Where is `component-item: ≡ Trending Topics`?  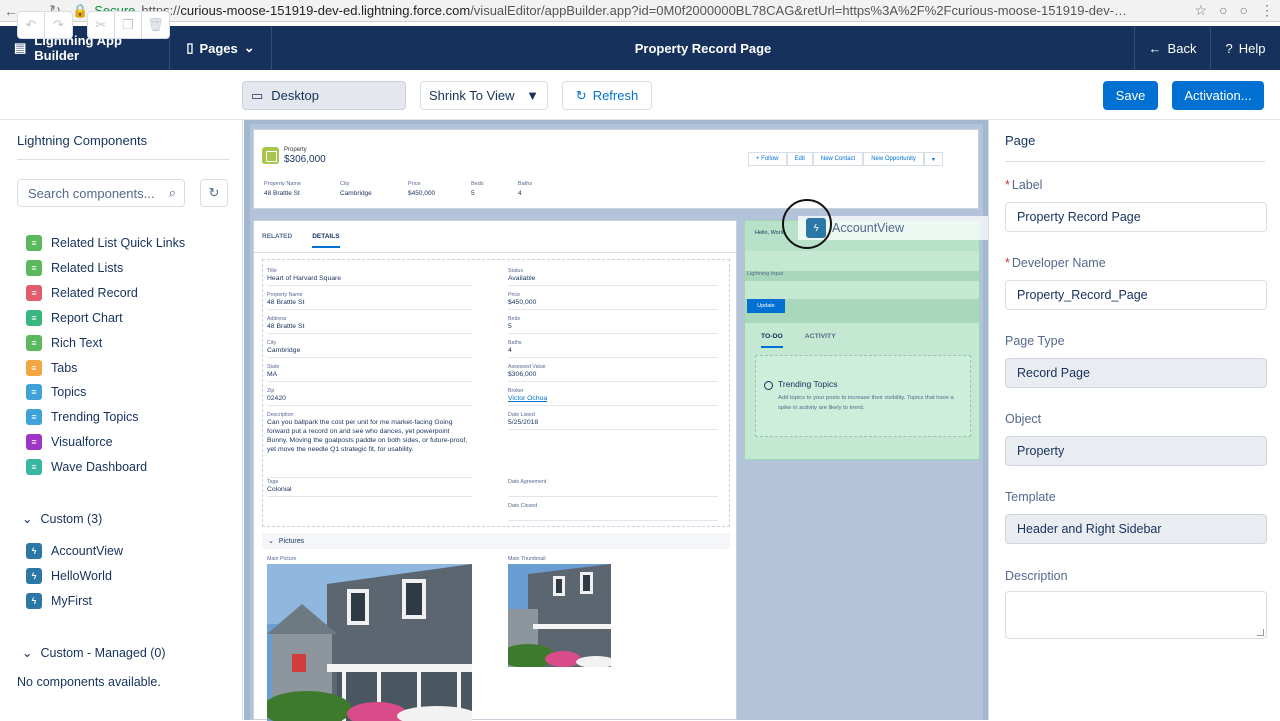 component-item: ≡ Trending Topics is located at coordinates (82, 417).